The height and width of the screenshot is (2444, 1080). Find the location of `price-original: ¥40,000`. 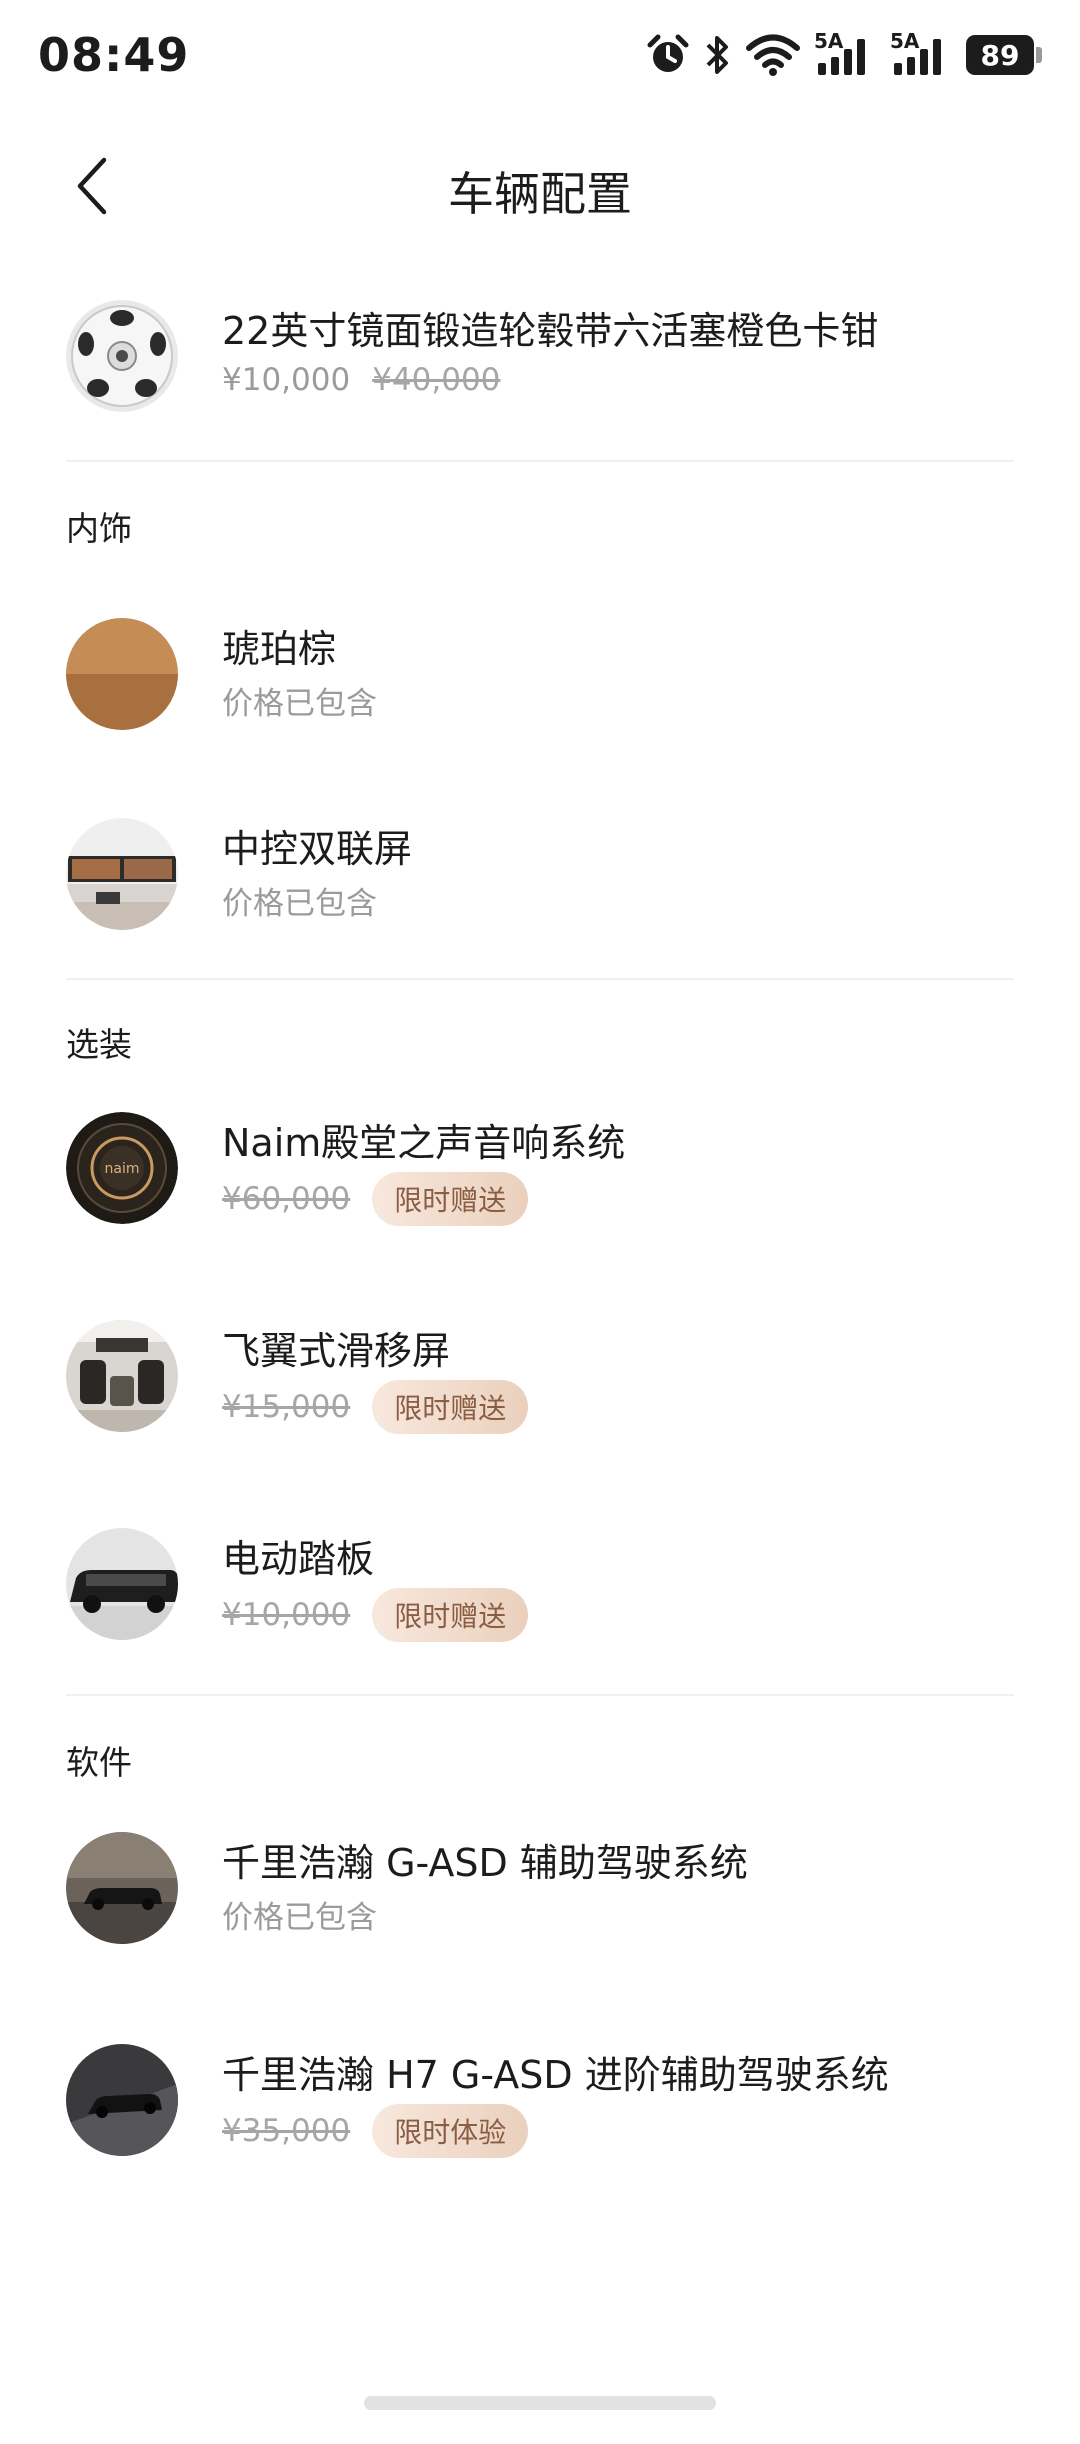

price-original: ¥40,000 is located at coordinates (436, 380).